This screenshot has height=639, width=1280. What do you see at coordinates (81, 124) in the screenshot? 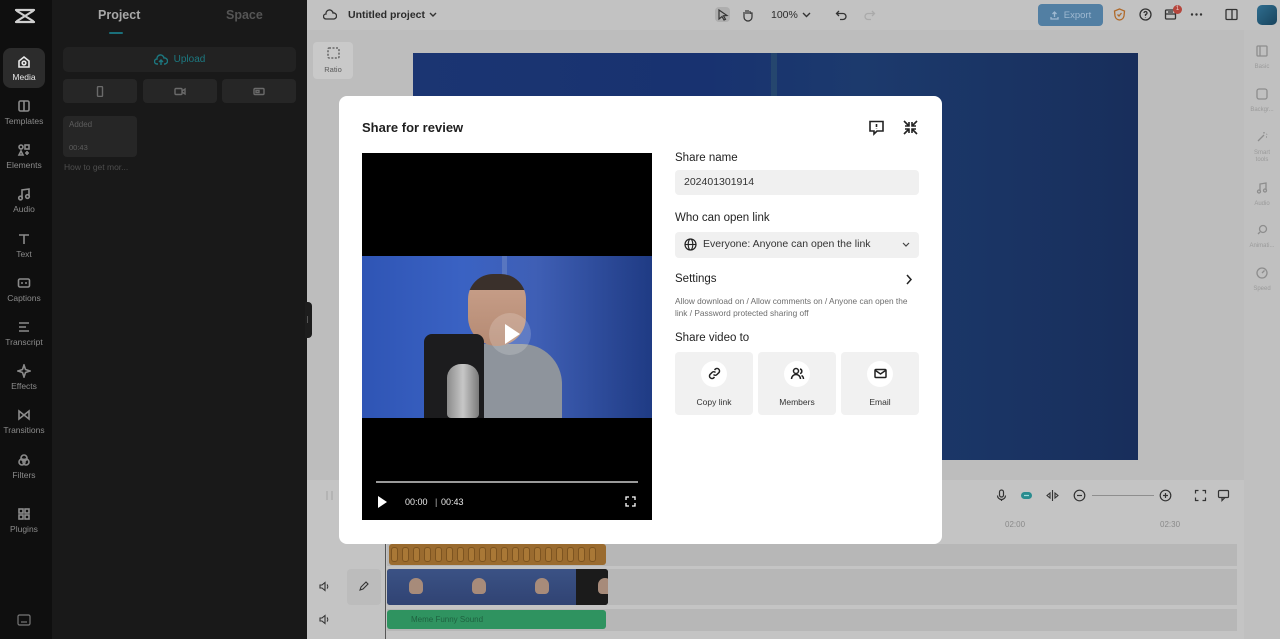
I see `added-badge: Added` at bounding box center [81, 124].